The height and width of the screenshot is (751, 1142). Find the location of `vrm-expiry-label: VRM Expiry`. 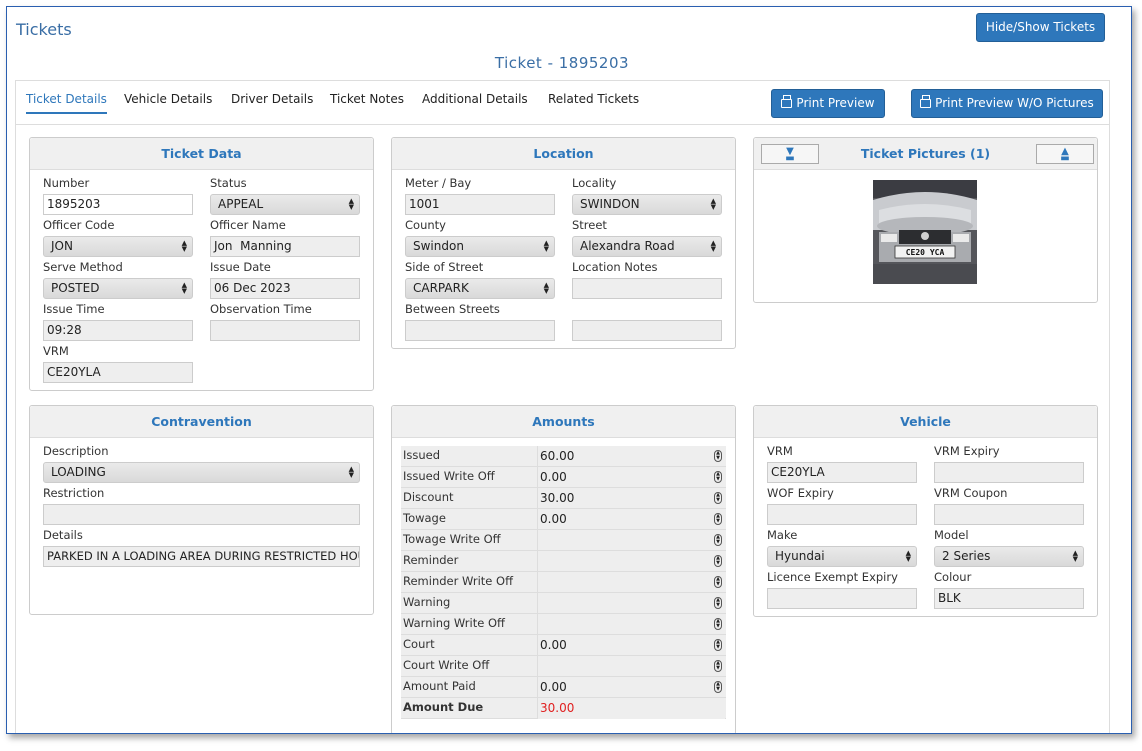

vrm-expiry-label: VRM Expiry is located at coordinates (967, 451).